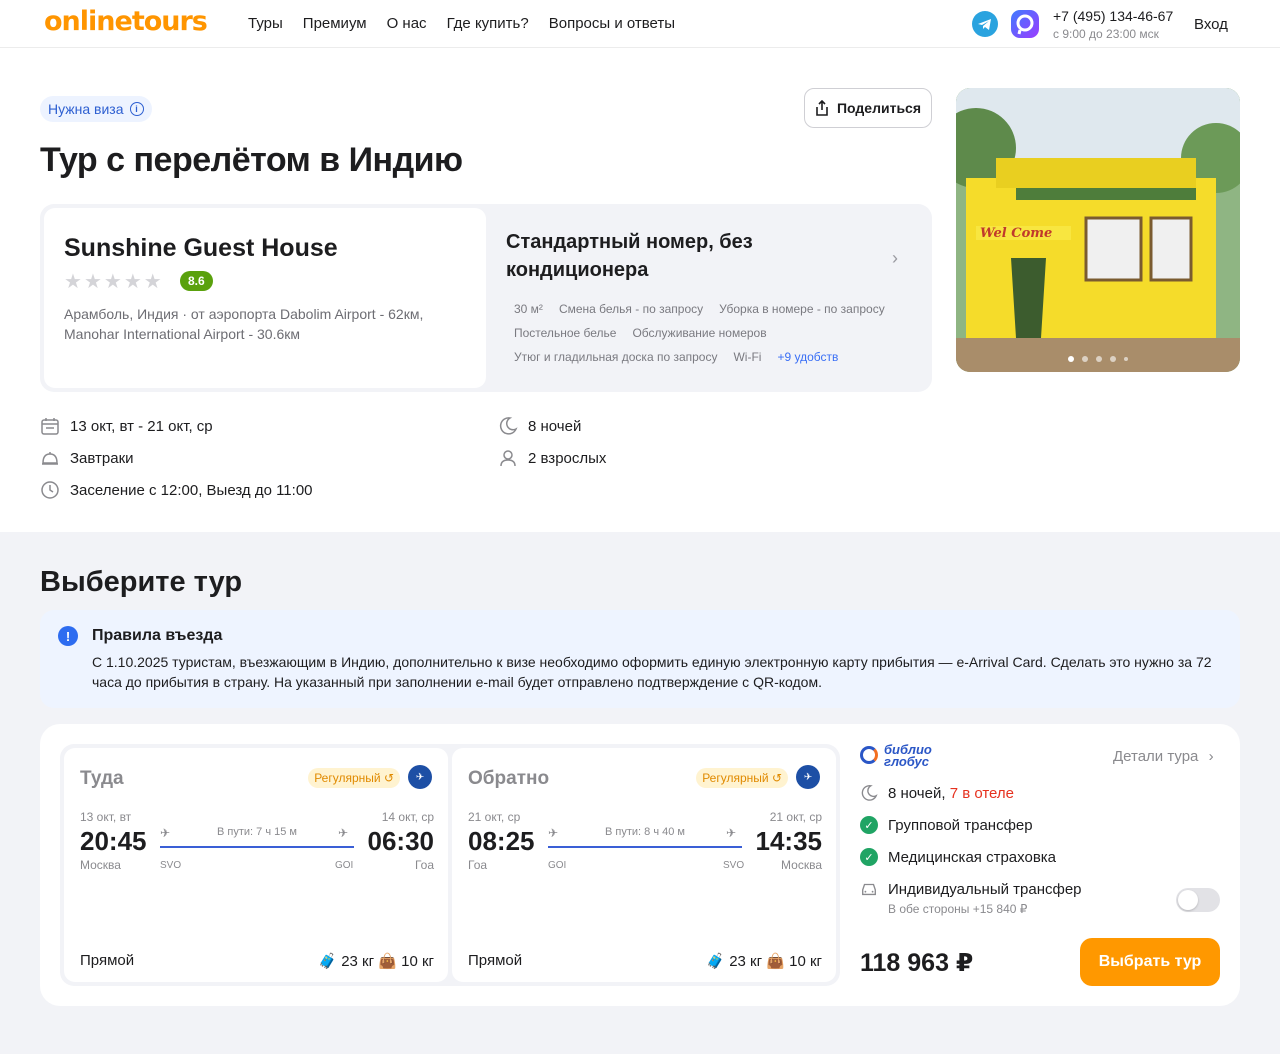  What do you see at coordinates (822, 108) in the screenshot?
I see `share-icon` at bounding box center [822, 108].